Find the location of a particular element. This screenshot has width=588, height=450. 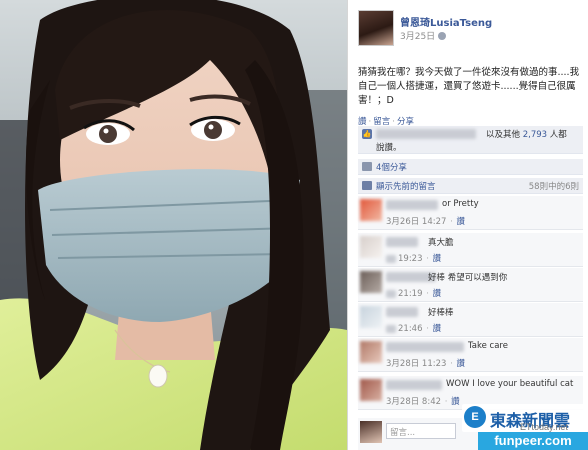

globe-icon is located at coordinates (442, 36).